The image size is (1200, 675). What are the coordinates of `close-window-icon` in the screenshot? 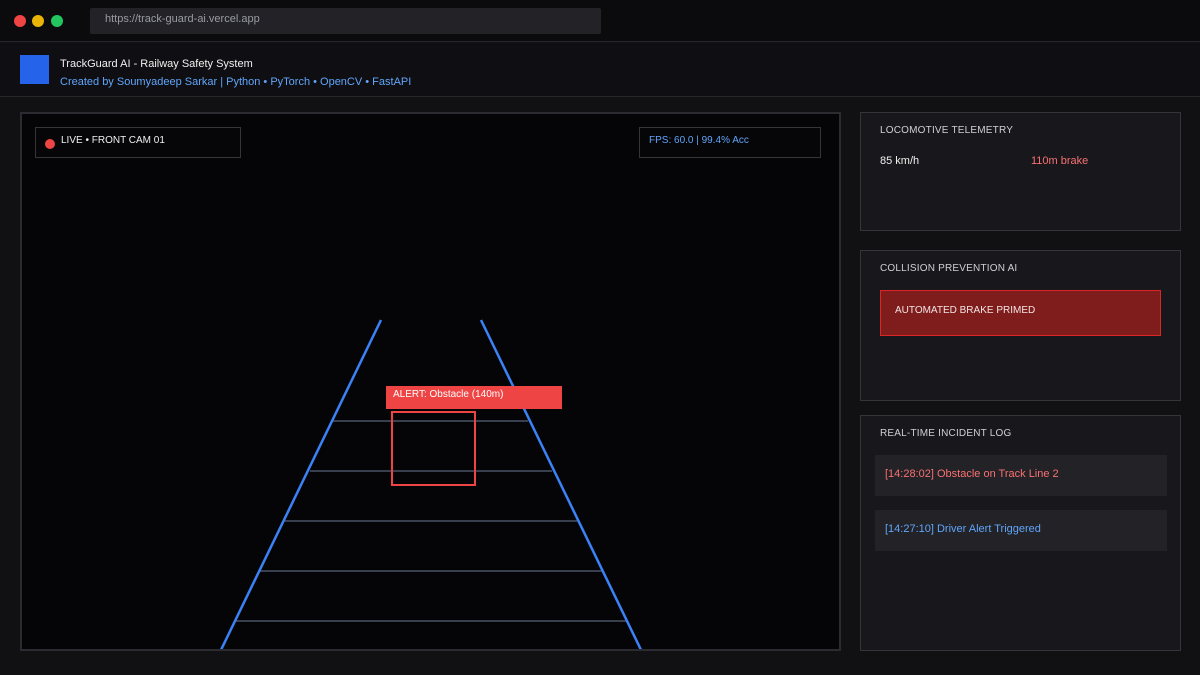 It's located at (20, 21).